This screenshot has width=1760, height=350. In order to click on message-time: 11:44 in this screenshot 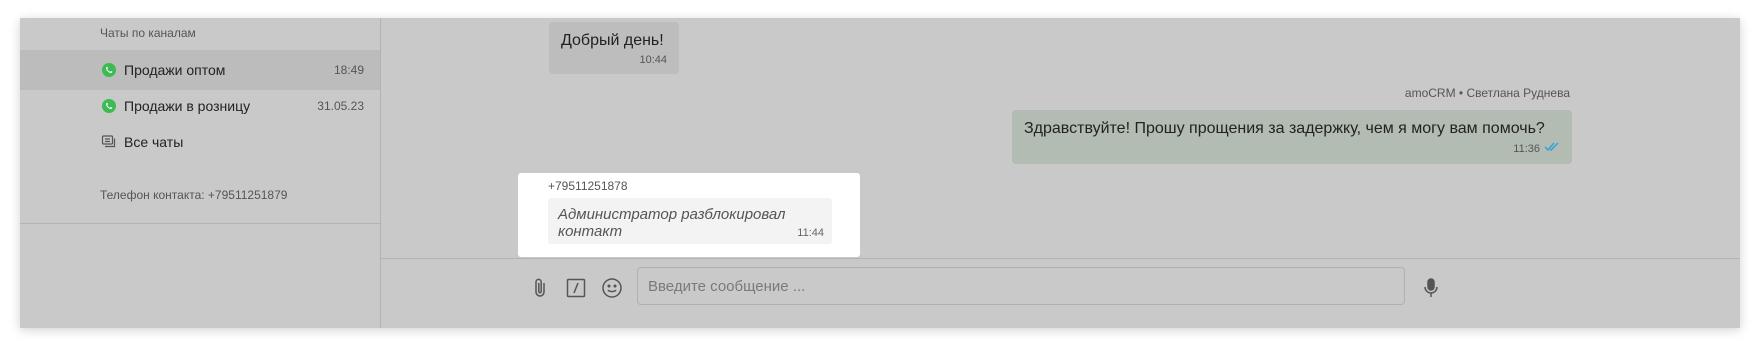, I will do `click(810, 233)`.